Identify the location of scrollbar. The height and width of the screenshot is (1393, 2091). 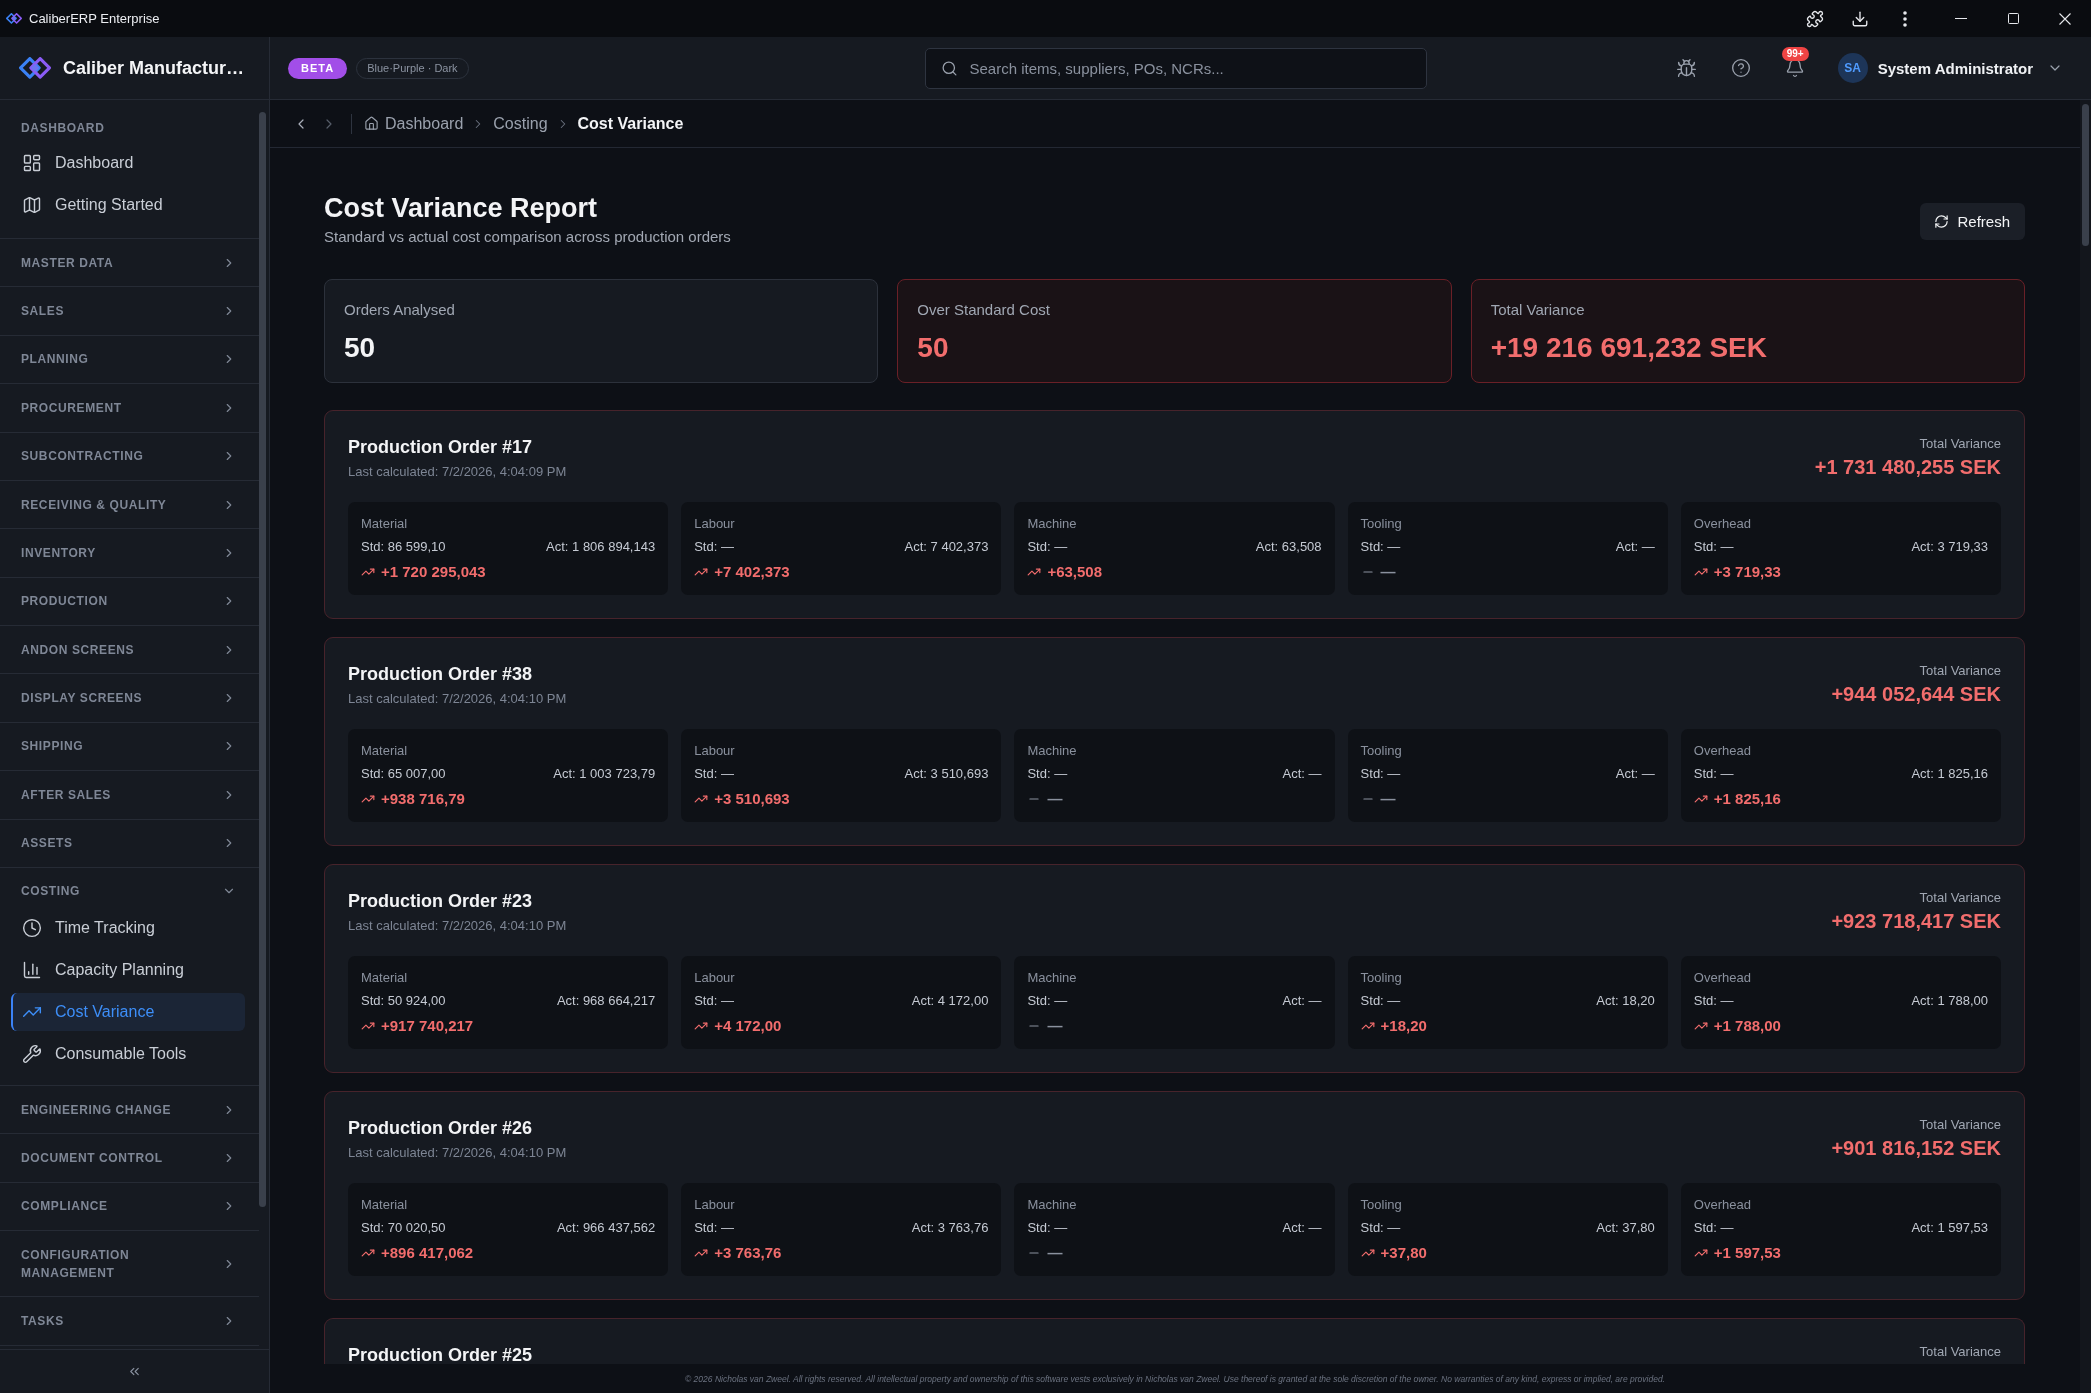
(2085, 746).